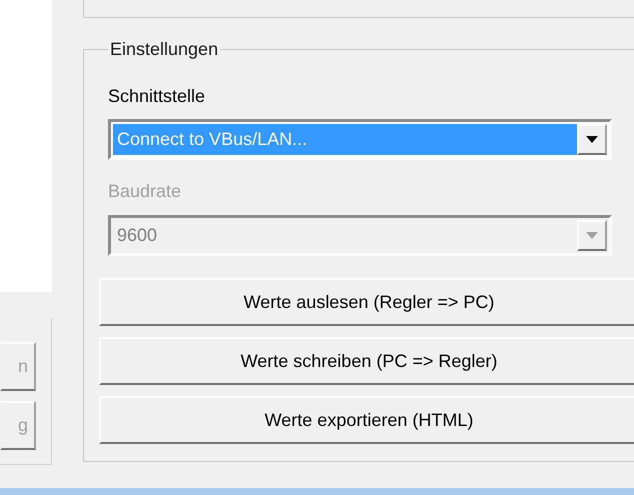  Describe the element at coordinates (366, 302) in the screenshot. I see `push-button: Werte auslesen (Regler => PC)` at that location.